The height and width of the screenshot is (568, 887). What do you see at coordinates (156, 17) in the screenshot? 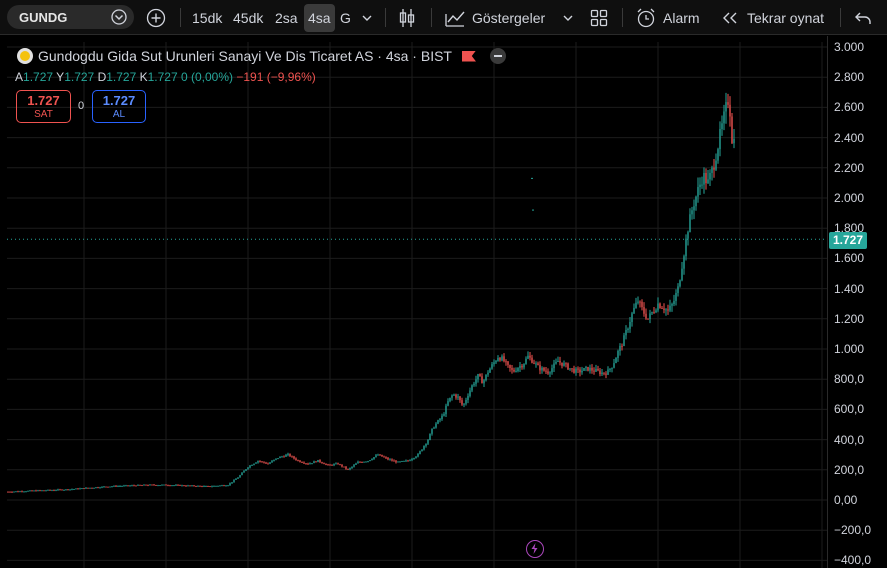
I see `add-symbol-icon` at bounding box center [156, 17].